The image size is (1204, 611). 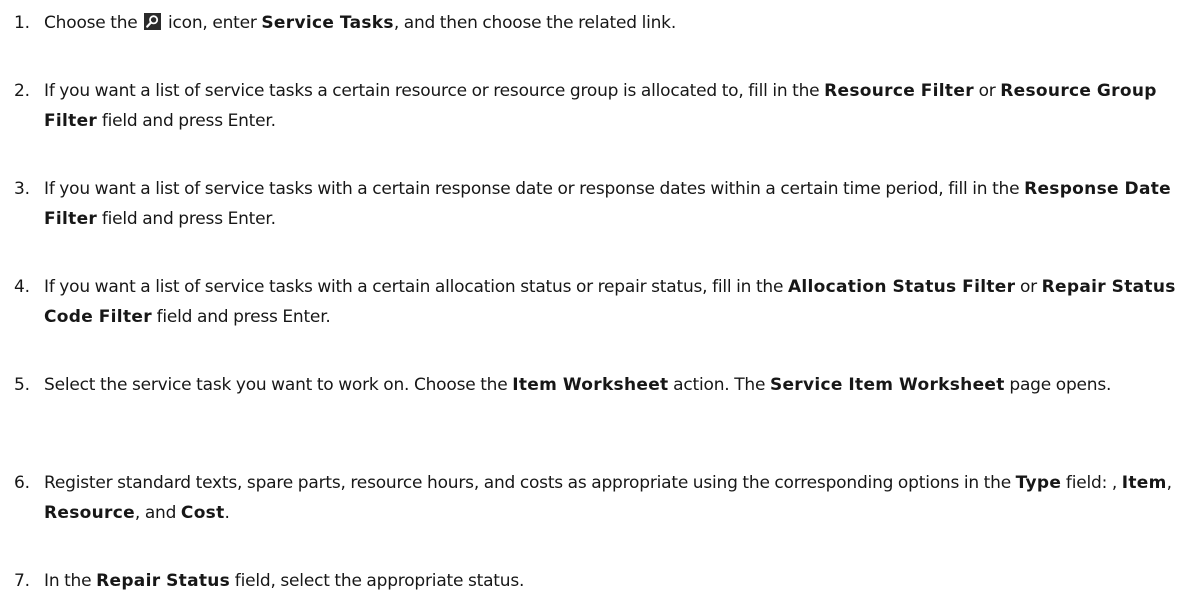 What do you see at coordinates (89, 513) in the screenshot?
I see `ui-term: Resource` at bounding box center [89, 513].